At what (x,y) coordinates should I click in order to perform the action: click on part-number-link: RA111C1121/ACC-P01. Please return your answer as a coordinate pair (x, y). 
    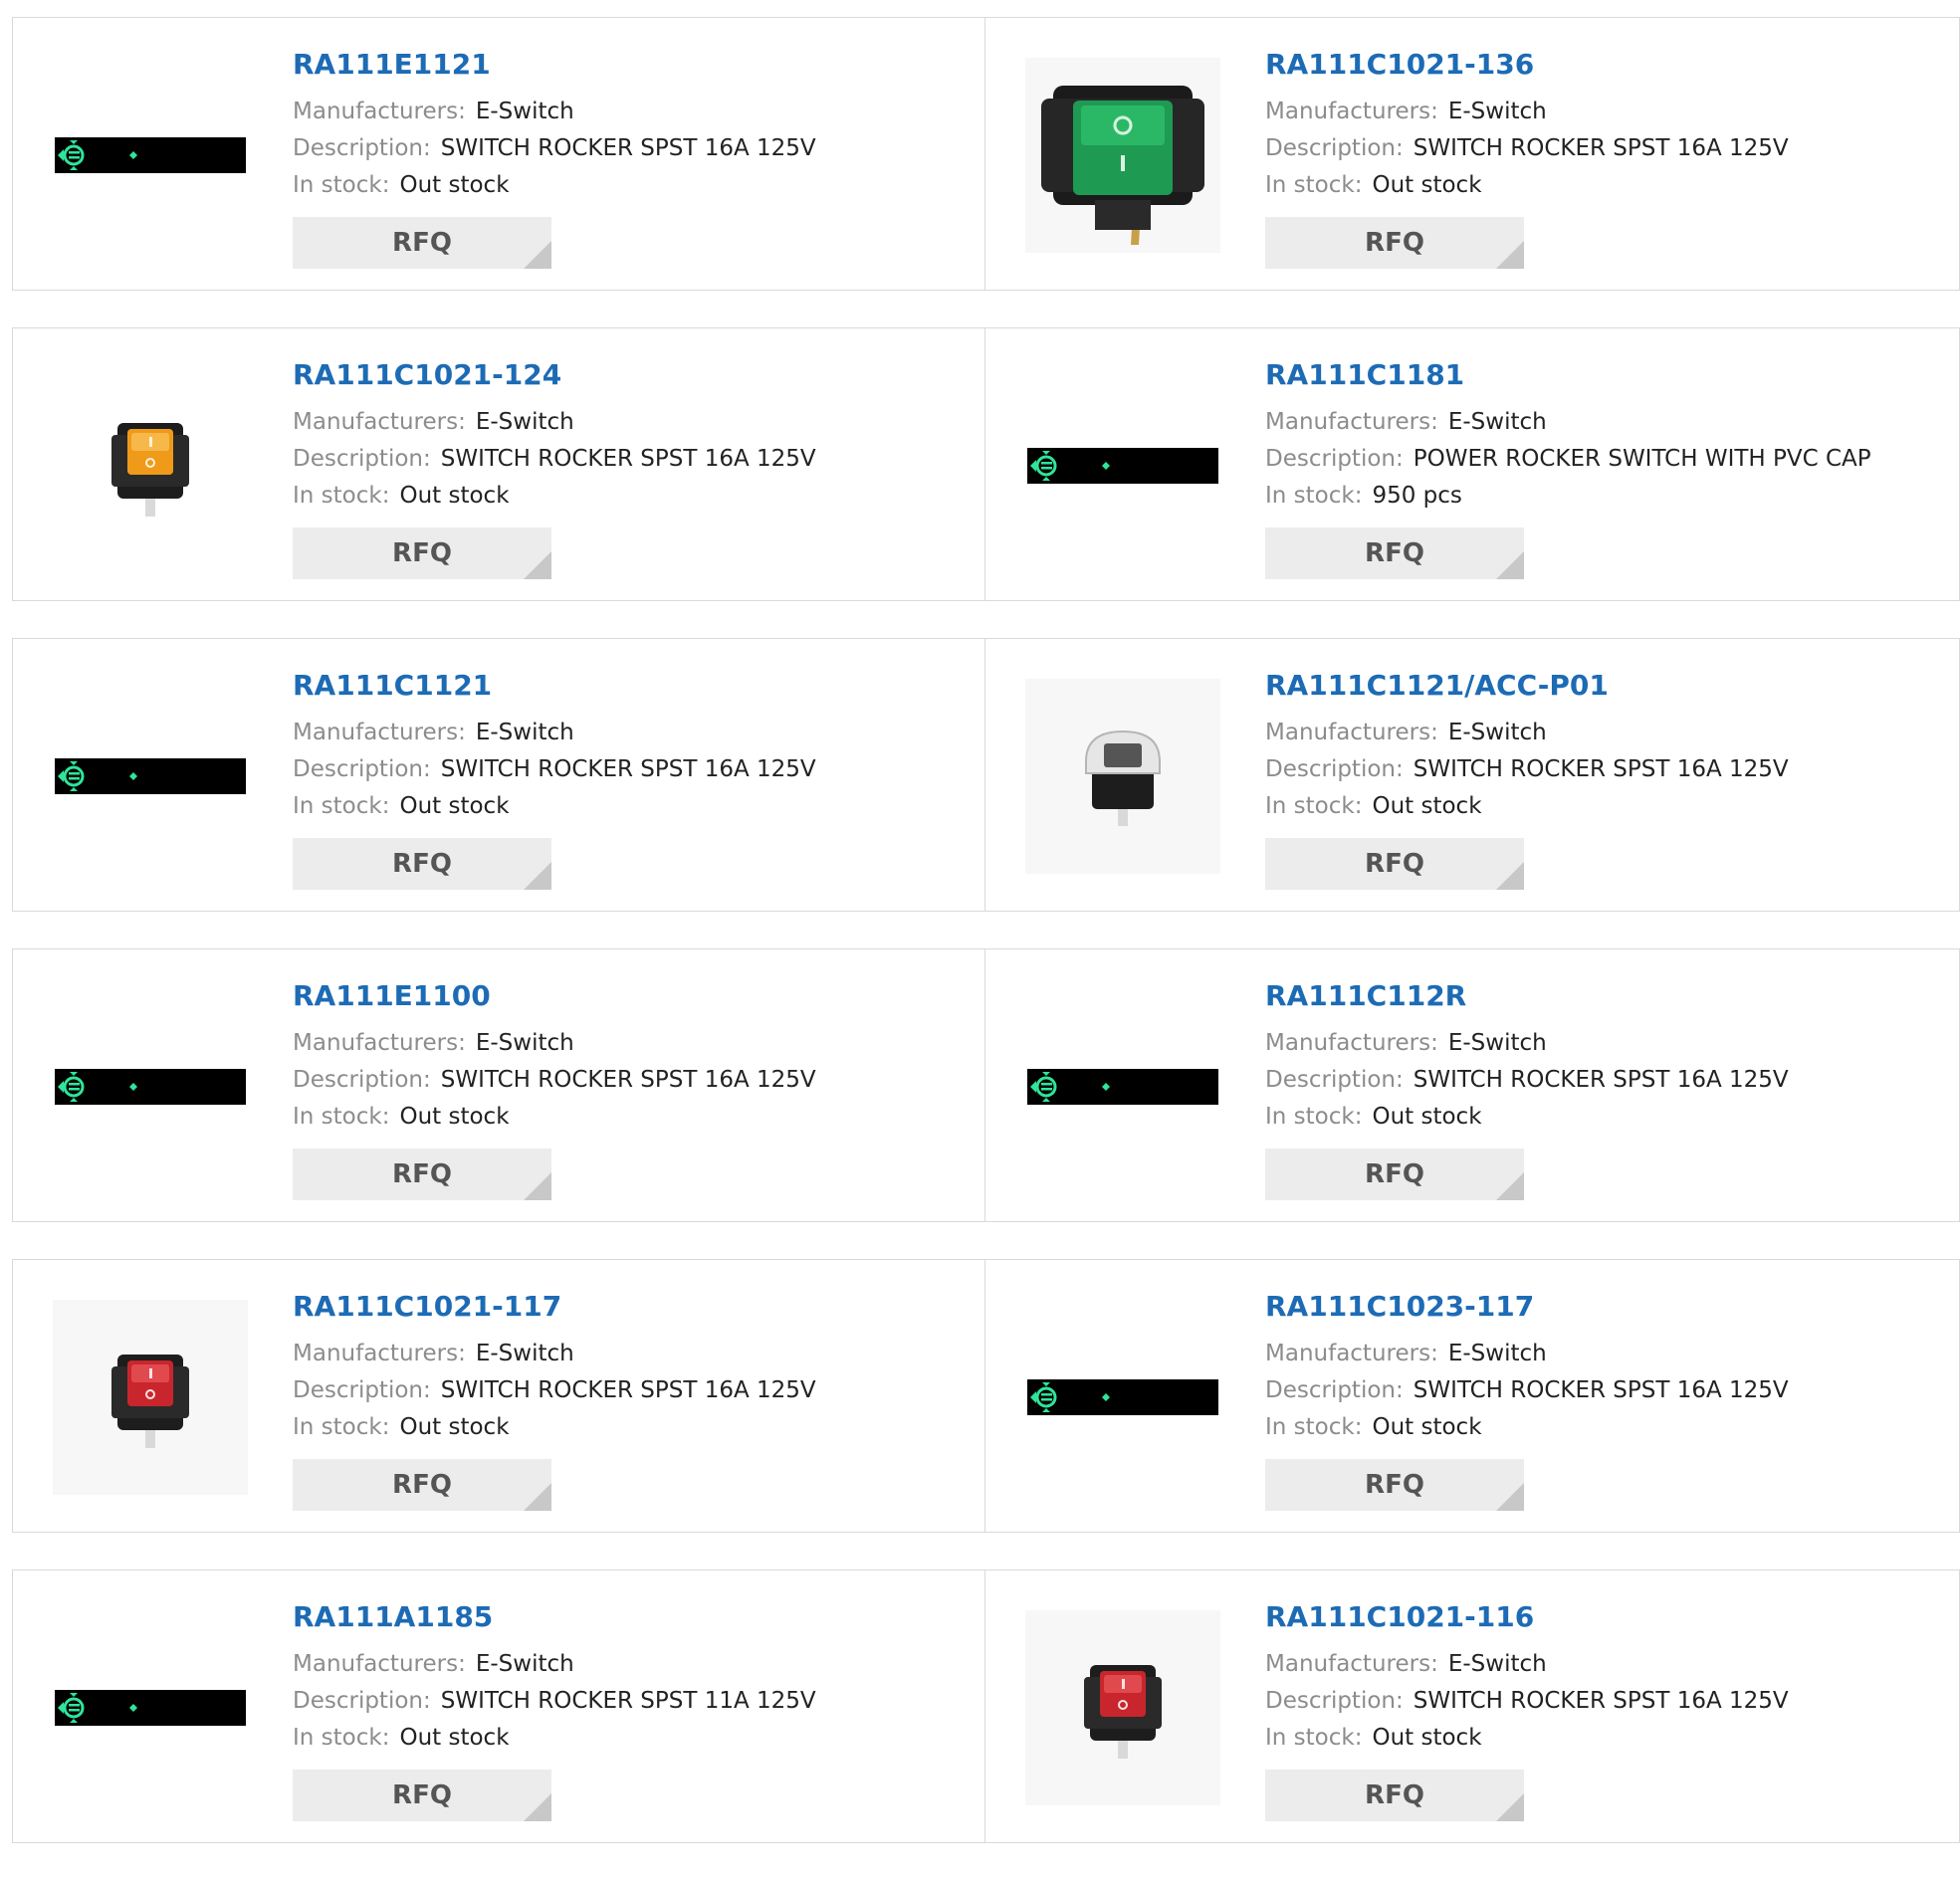
    Looking at the image, I should click on (1602, 686).